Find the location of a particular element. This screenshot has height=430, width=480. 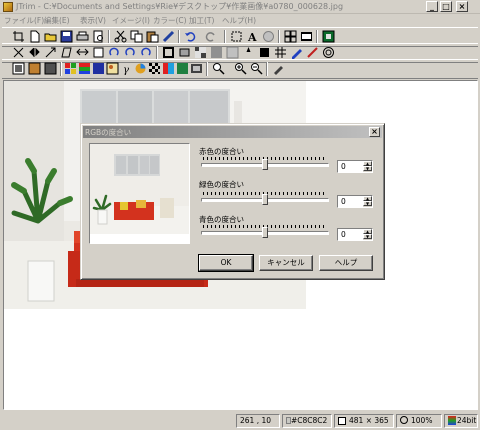

save-icon is located at coordinates (66, 36).